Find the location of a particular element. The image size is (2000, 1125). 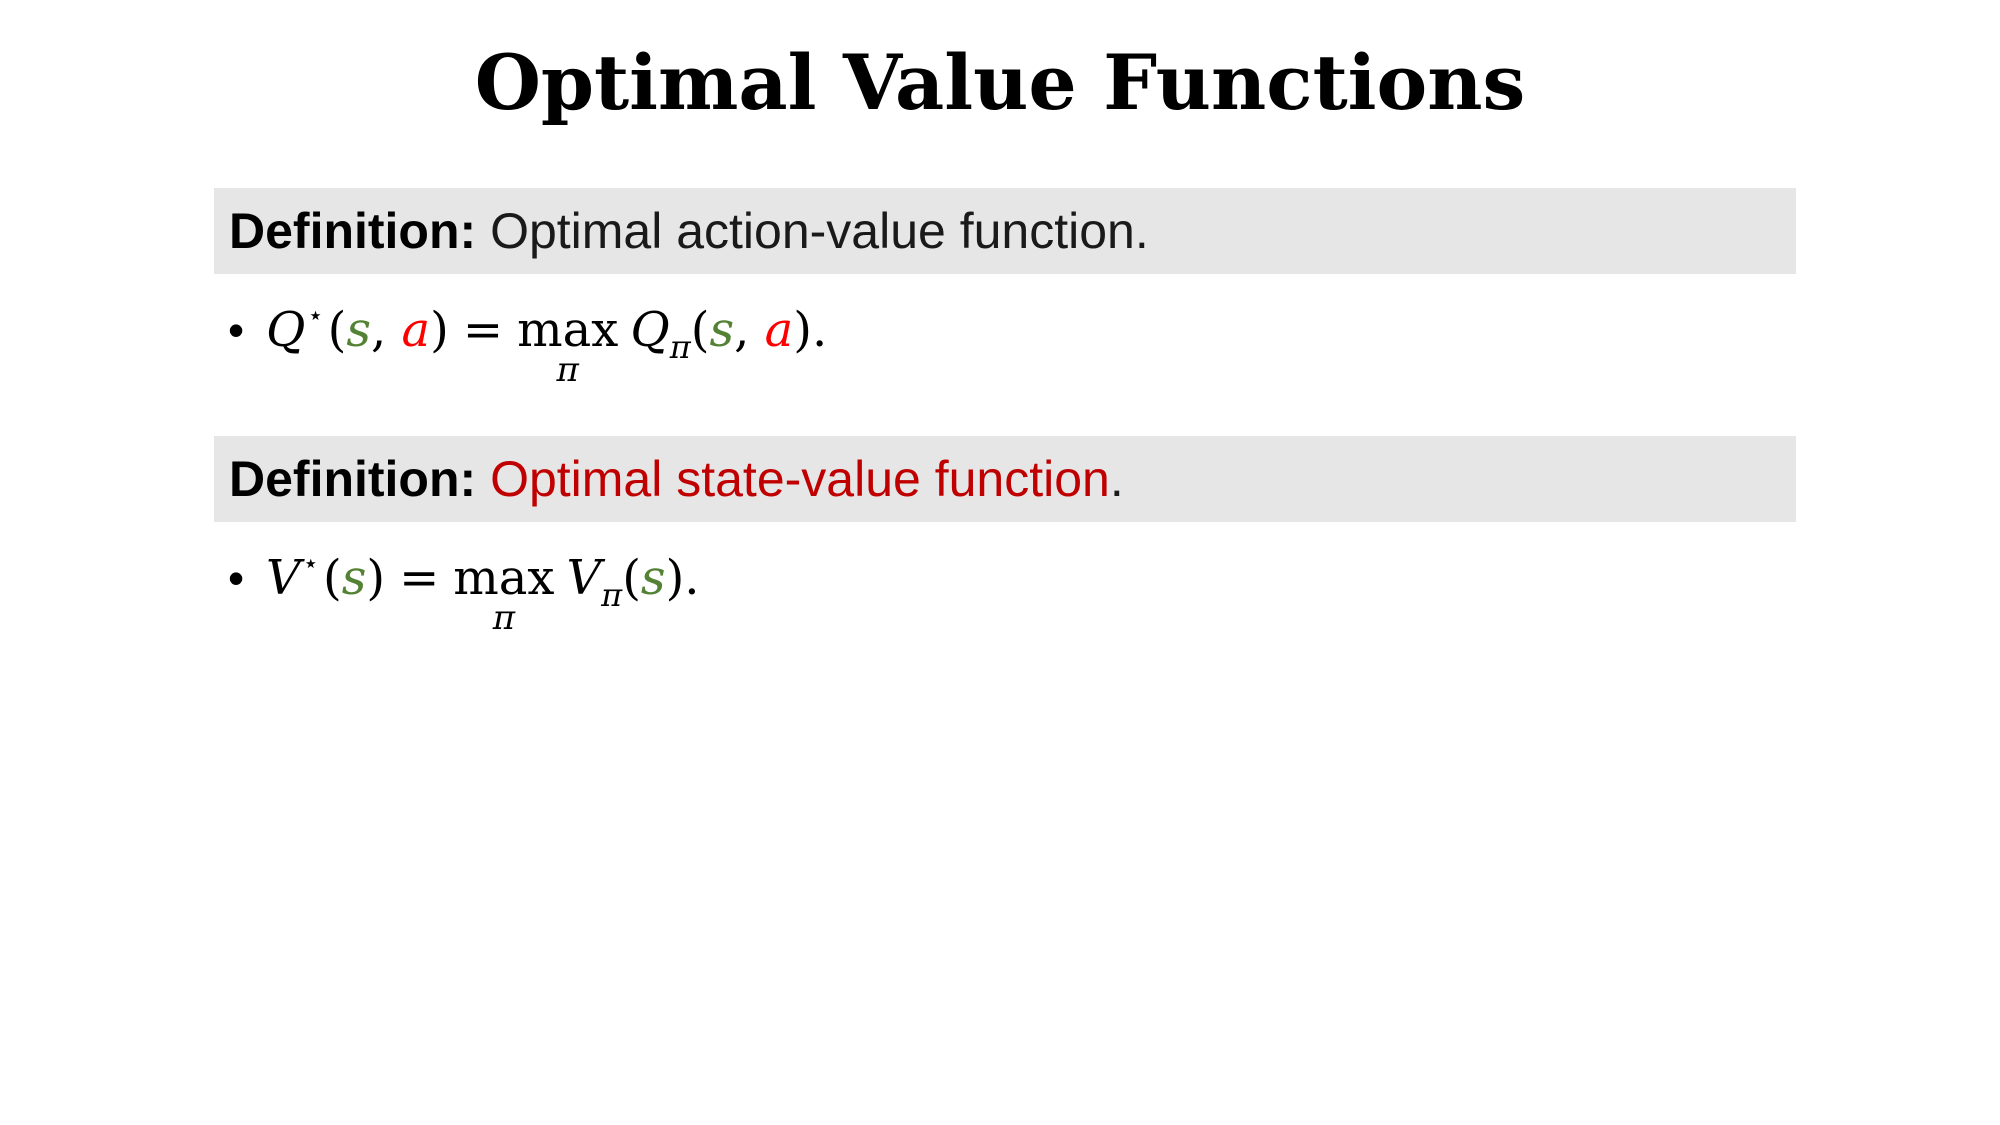

formula-v-star: V⋆(s) = max π Vπ(s). is located at coordinates (483, 589).